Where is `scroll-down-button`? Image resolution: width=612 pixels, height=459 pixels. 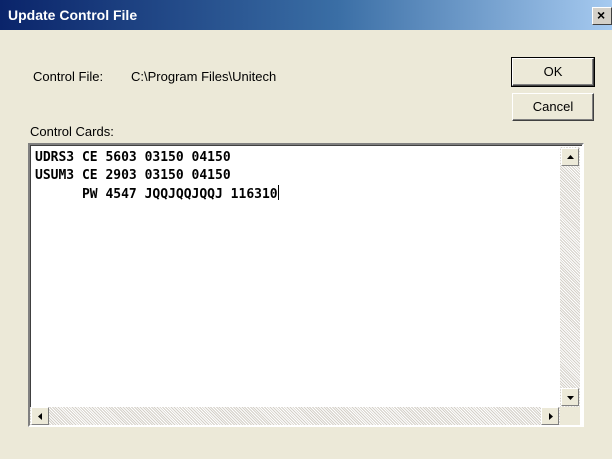 scroll-down-button is located at coordinates (570, 397).